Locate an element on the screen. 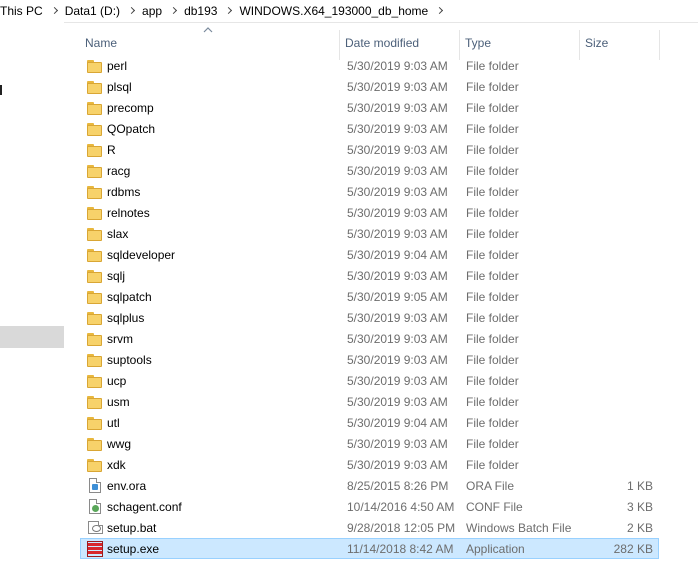 Image resolution: width=698 pixels, height=564 pixels. file-name: R is located at coordinates (111, 150).